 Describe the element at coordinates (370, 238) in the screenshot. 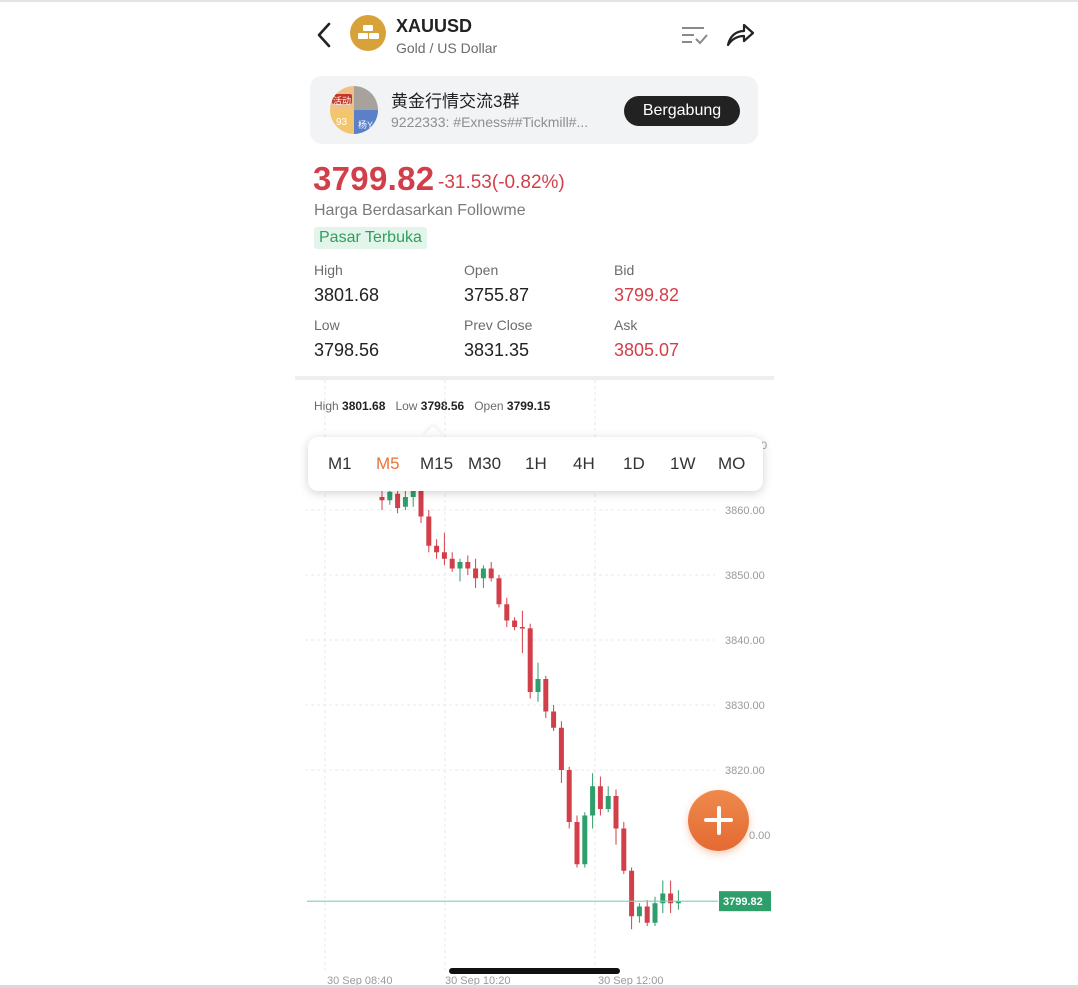

I see `market-status-badge: Pasar Terbuka` at that location.